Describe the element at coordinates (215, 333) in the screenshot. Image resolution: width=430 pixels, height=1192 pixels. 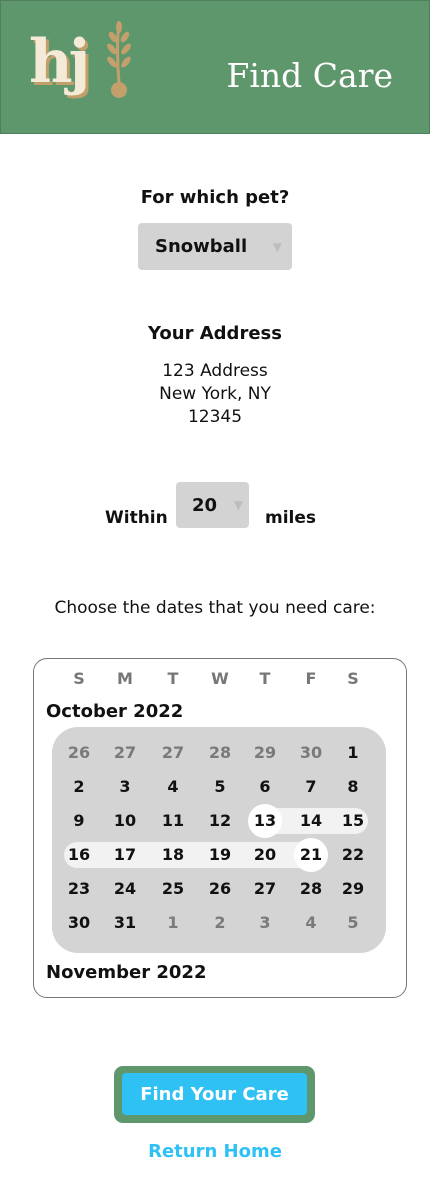
I see `address-label: Your Address` at that location.